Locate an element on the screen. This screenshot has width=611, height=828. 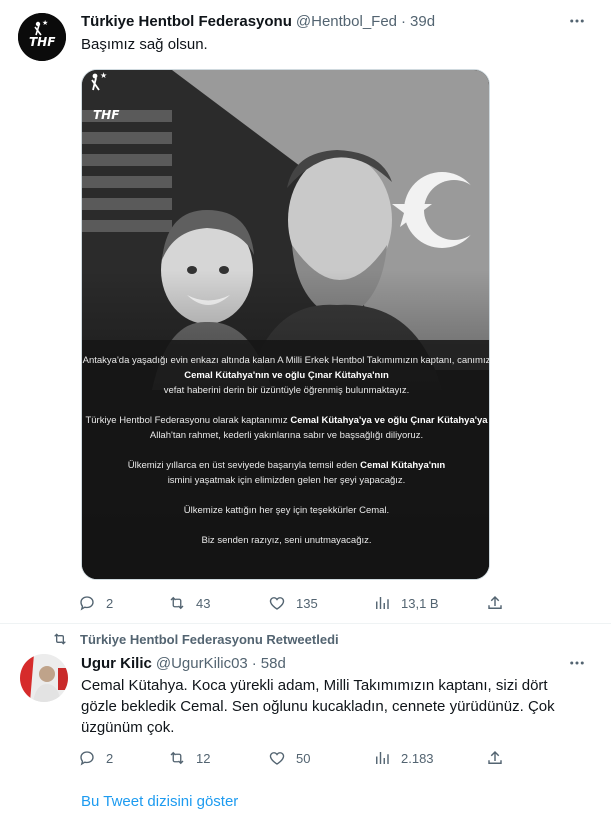
retweet-count: 43 is located at coordinates (203, 603).